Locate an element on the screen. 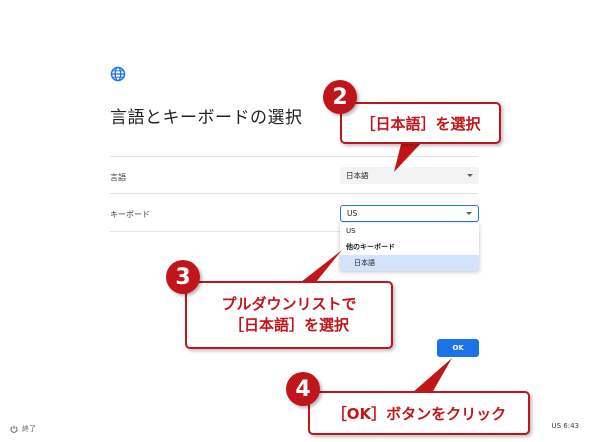  callout-step-4-text: ［OK］ボタンをクリック is located at coordinates (419, 413).